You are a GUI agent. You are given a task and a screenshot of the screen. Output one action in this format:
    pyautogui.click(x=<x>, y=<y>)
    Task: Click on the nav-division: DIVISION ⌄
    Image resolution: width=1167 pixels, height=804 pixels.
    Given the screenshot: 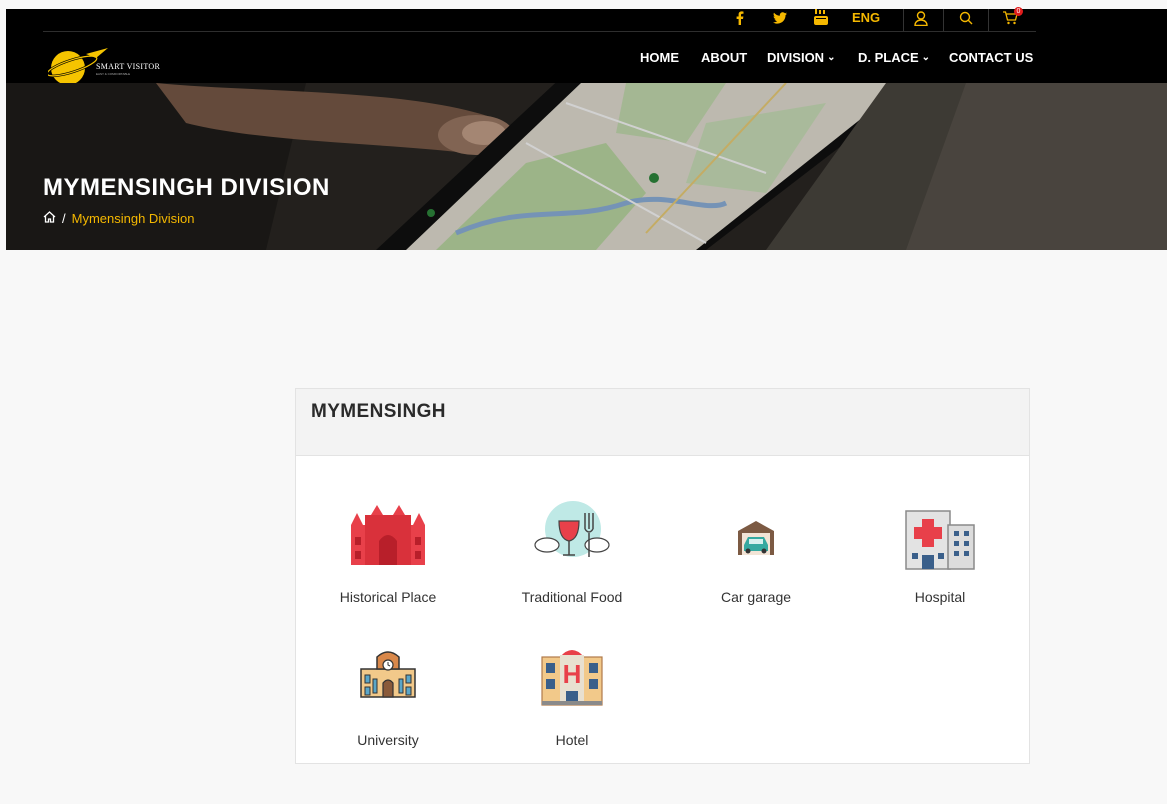 What is the action you would take?
    pyautogui.click(x=801, y=57)
    